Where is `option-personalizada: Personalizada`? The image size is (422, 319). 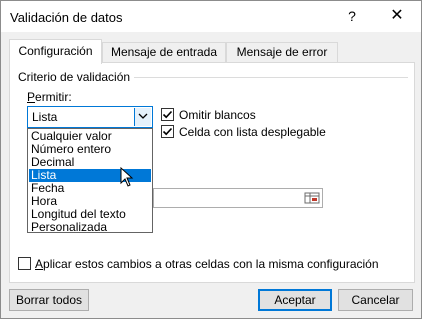
option-personalizada: Personalizada is located at coordinates (90, 227).